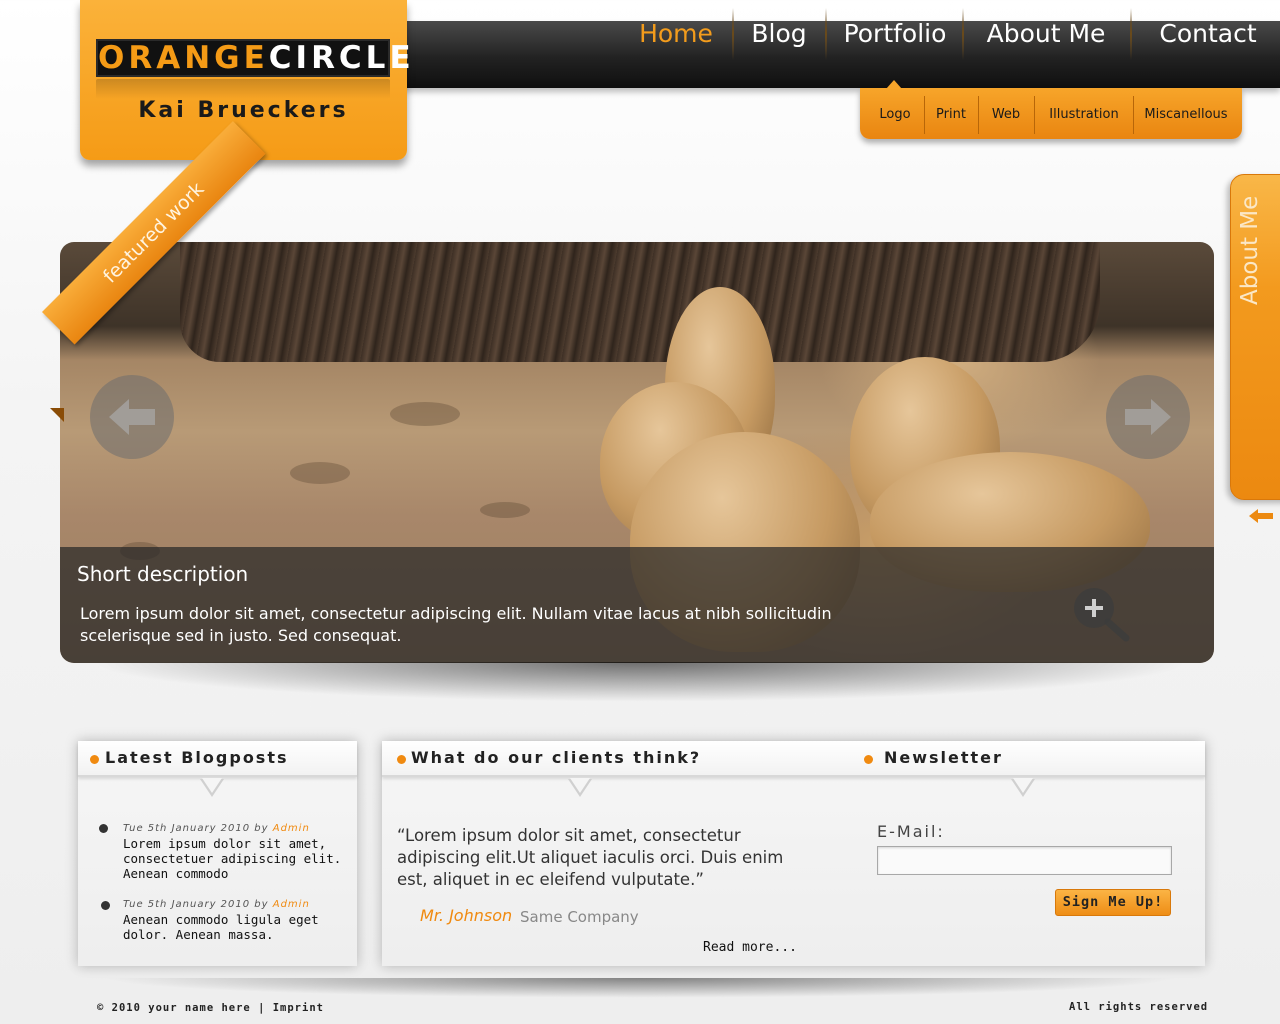 The width and height of the screenshot is (1280, 1024). Describe the element at coordinates (1250, 250) in the screenshot. I see `side-tab-label: About Me` at that location.